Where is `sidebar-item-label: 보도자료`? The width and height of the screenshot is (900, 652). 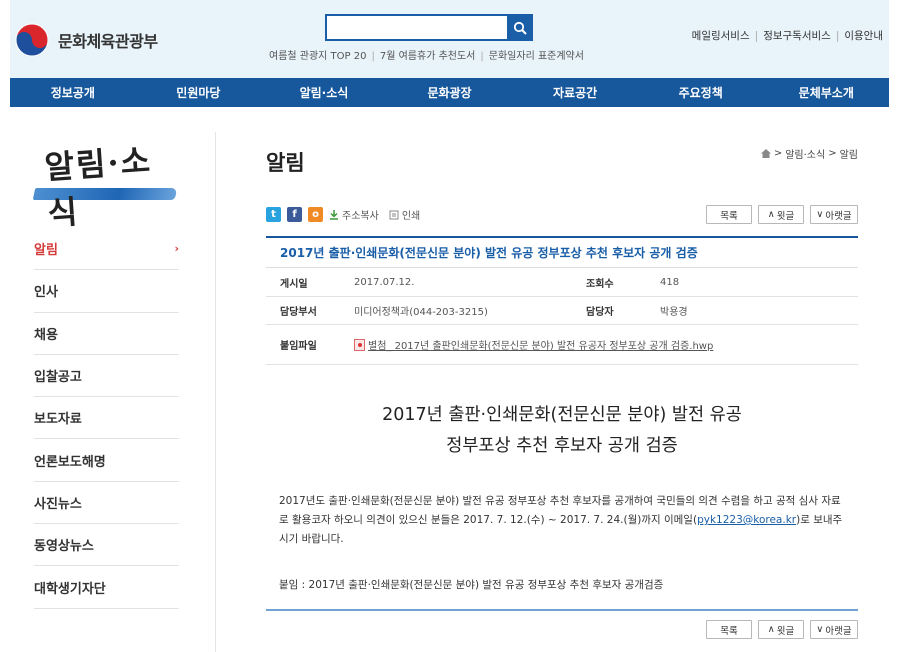 sidebar-item-label: 보도자료 is located at coordinates (58, 420).